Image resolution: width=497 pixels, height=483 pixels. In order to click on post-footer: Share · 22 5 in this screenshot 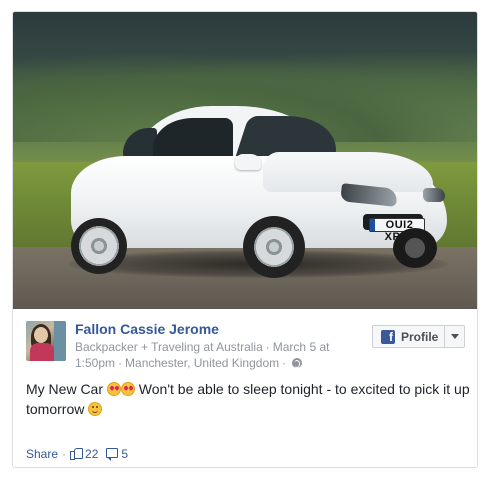, I will do `click(77, 454)`.